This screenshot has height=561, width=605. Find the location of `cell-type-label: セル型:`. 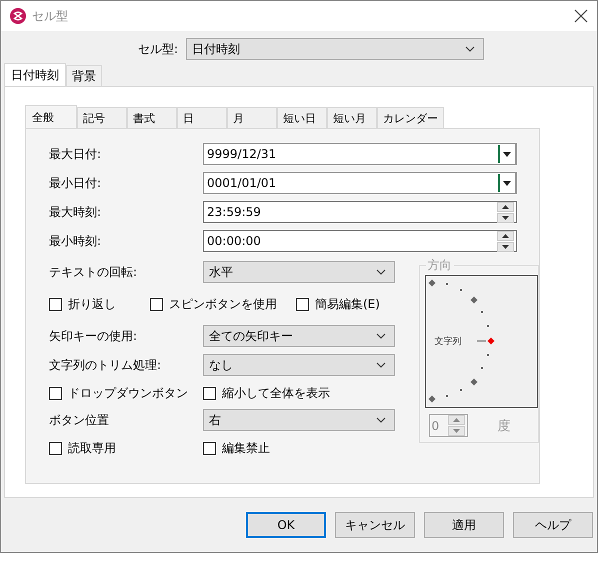

cell-type-label: セル型: is located at coordinates (158, 49).